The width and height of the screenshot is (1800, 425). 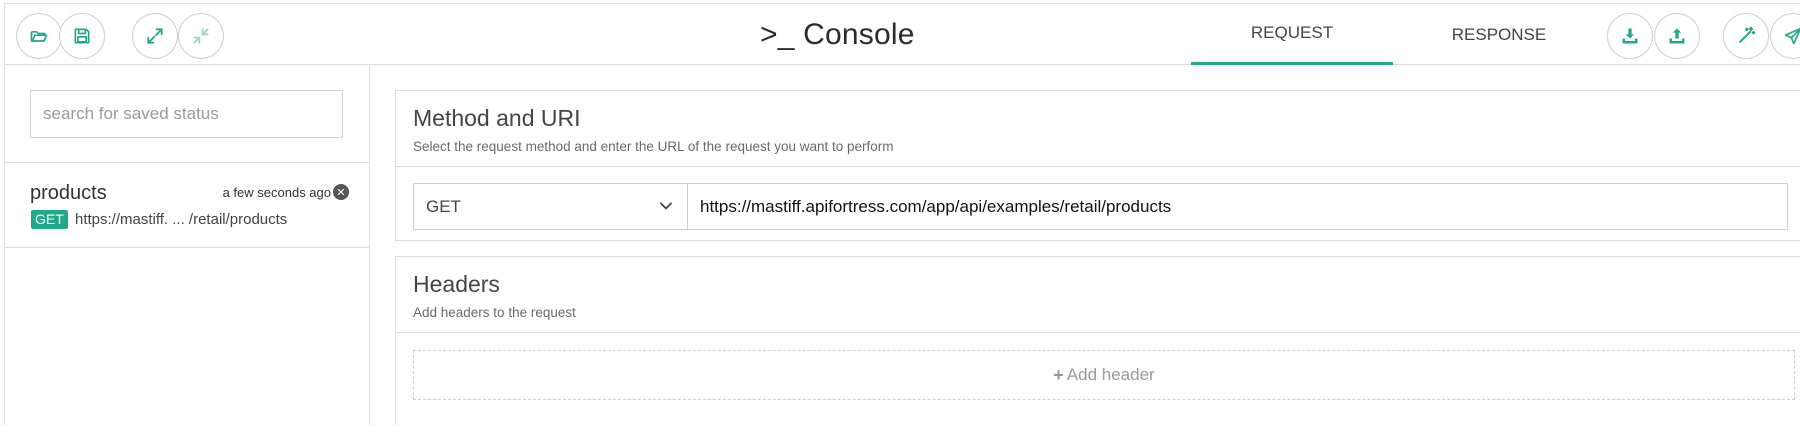 I want to click on chevron-down-icon, so click(x=666, y=206).